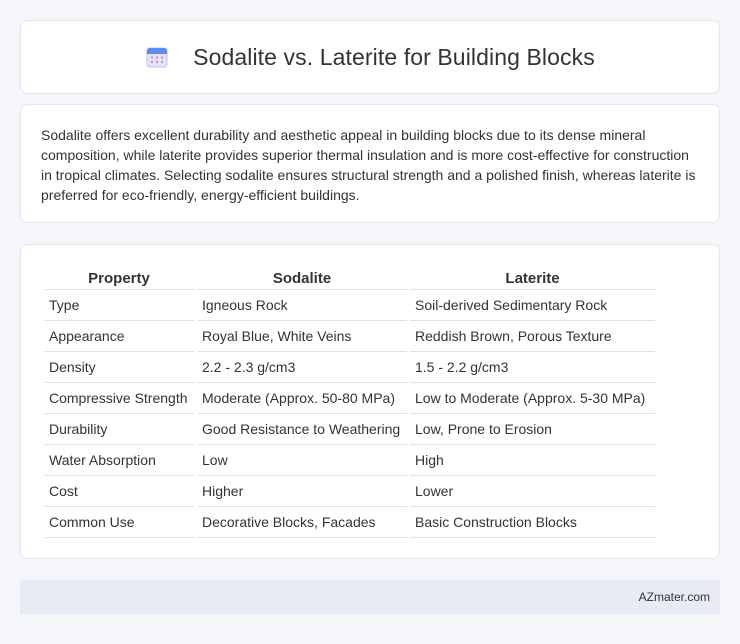 Image resolution: width=740 pixels, height=644 pixels. I want to click on cell-laterite: Reddish Brown, Porous Texture, so click(532, 336).